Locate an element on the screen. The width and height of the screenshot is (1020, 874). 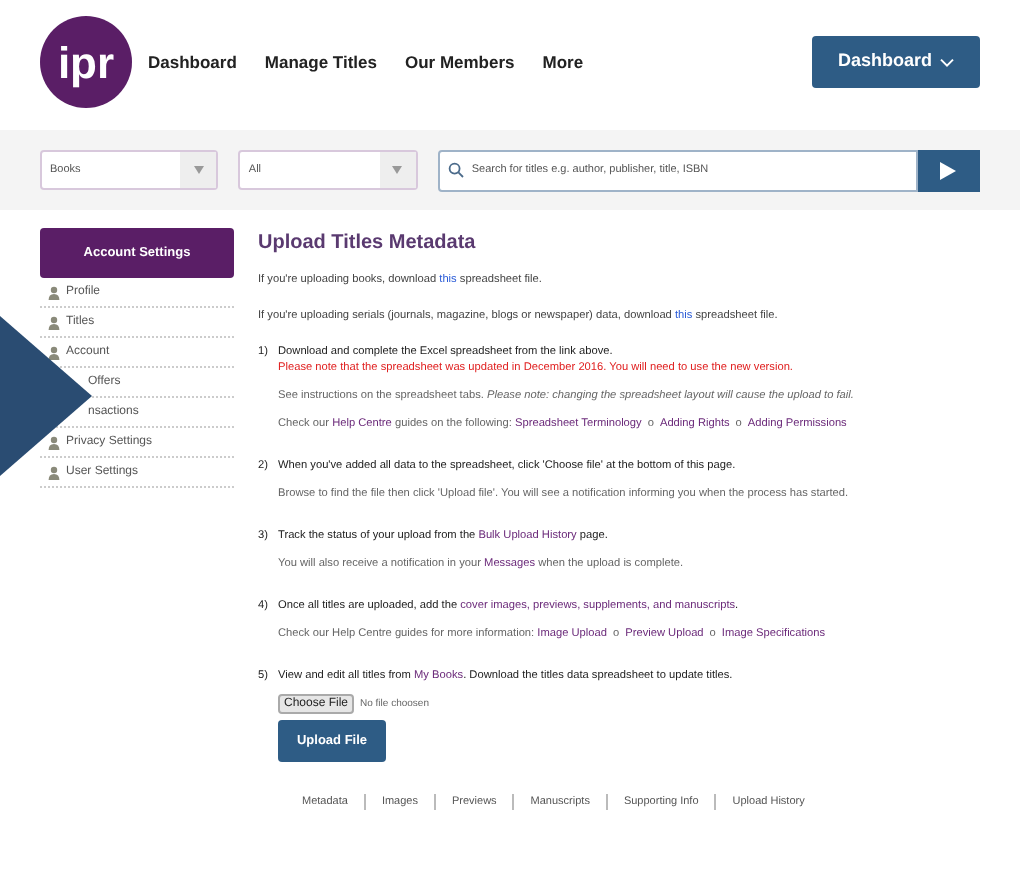
chevron-down-icon is located at coordinates (947, 62).